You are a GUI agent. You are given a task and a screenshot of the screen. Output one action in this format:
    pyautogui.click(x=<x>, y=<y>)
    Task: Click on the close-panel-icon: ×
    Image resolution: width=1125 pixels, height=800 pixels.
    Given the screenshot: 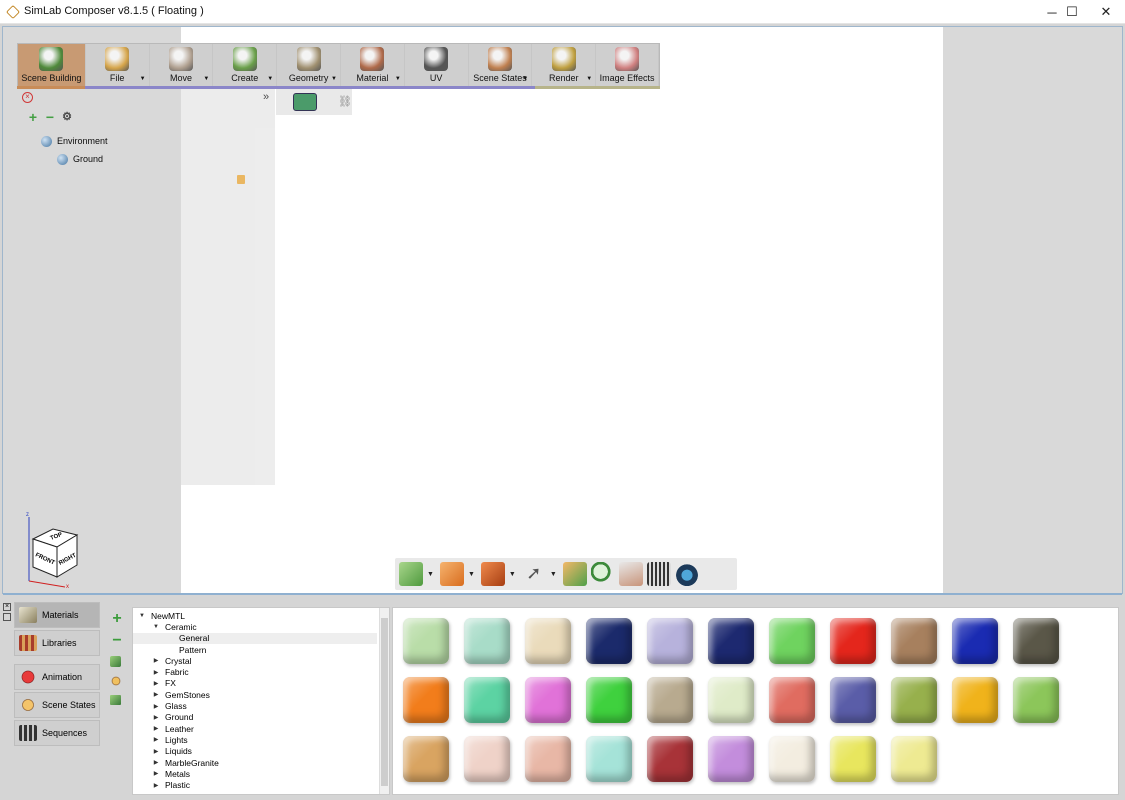 What is the action you would take?
    pyautogui.click(x=27, y=97)
    